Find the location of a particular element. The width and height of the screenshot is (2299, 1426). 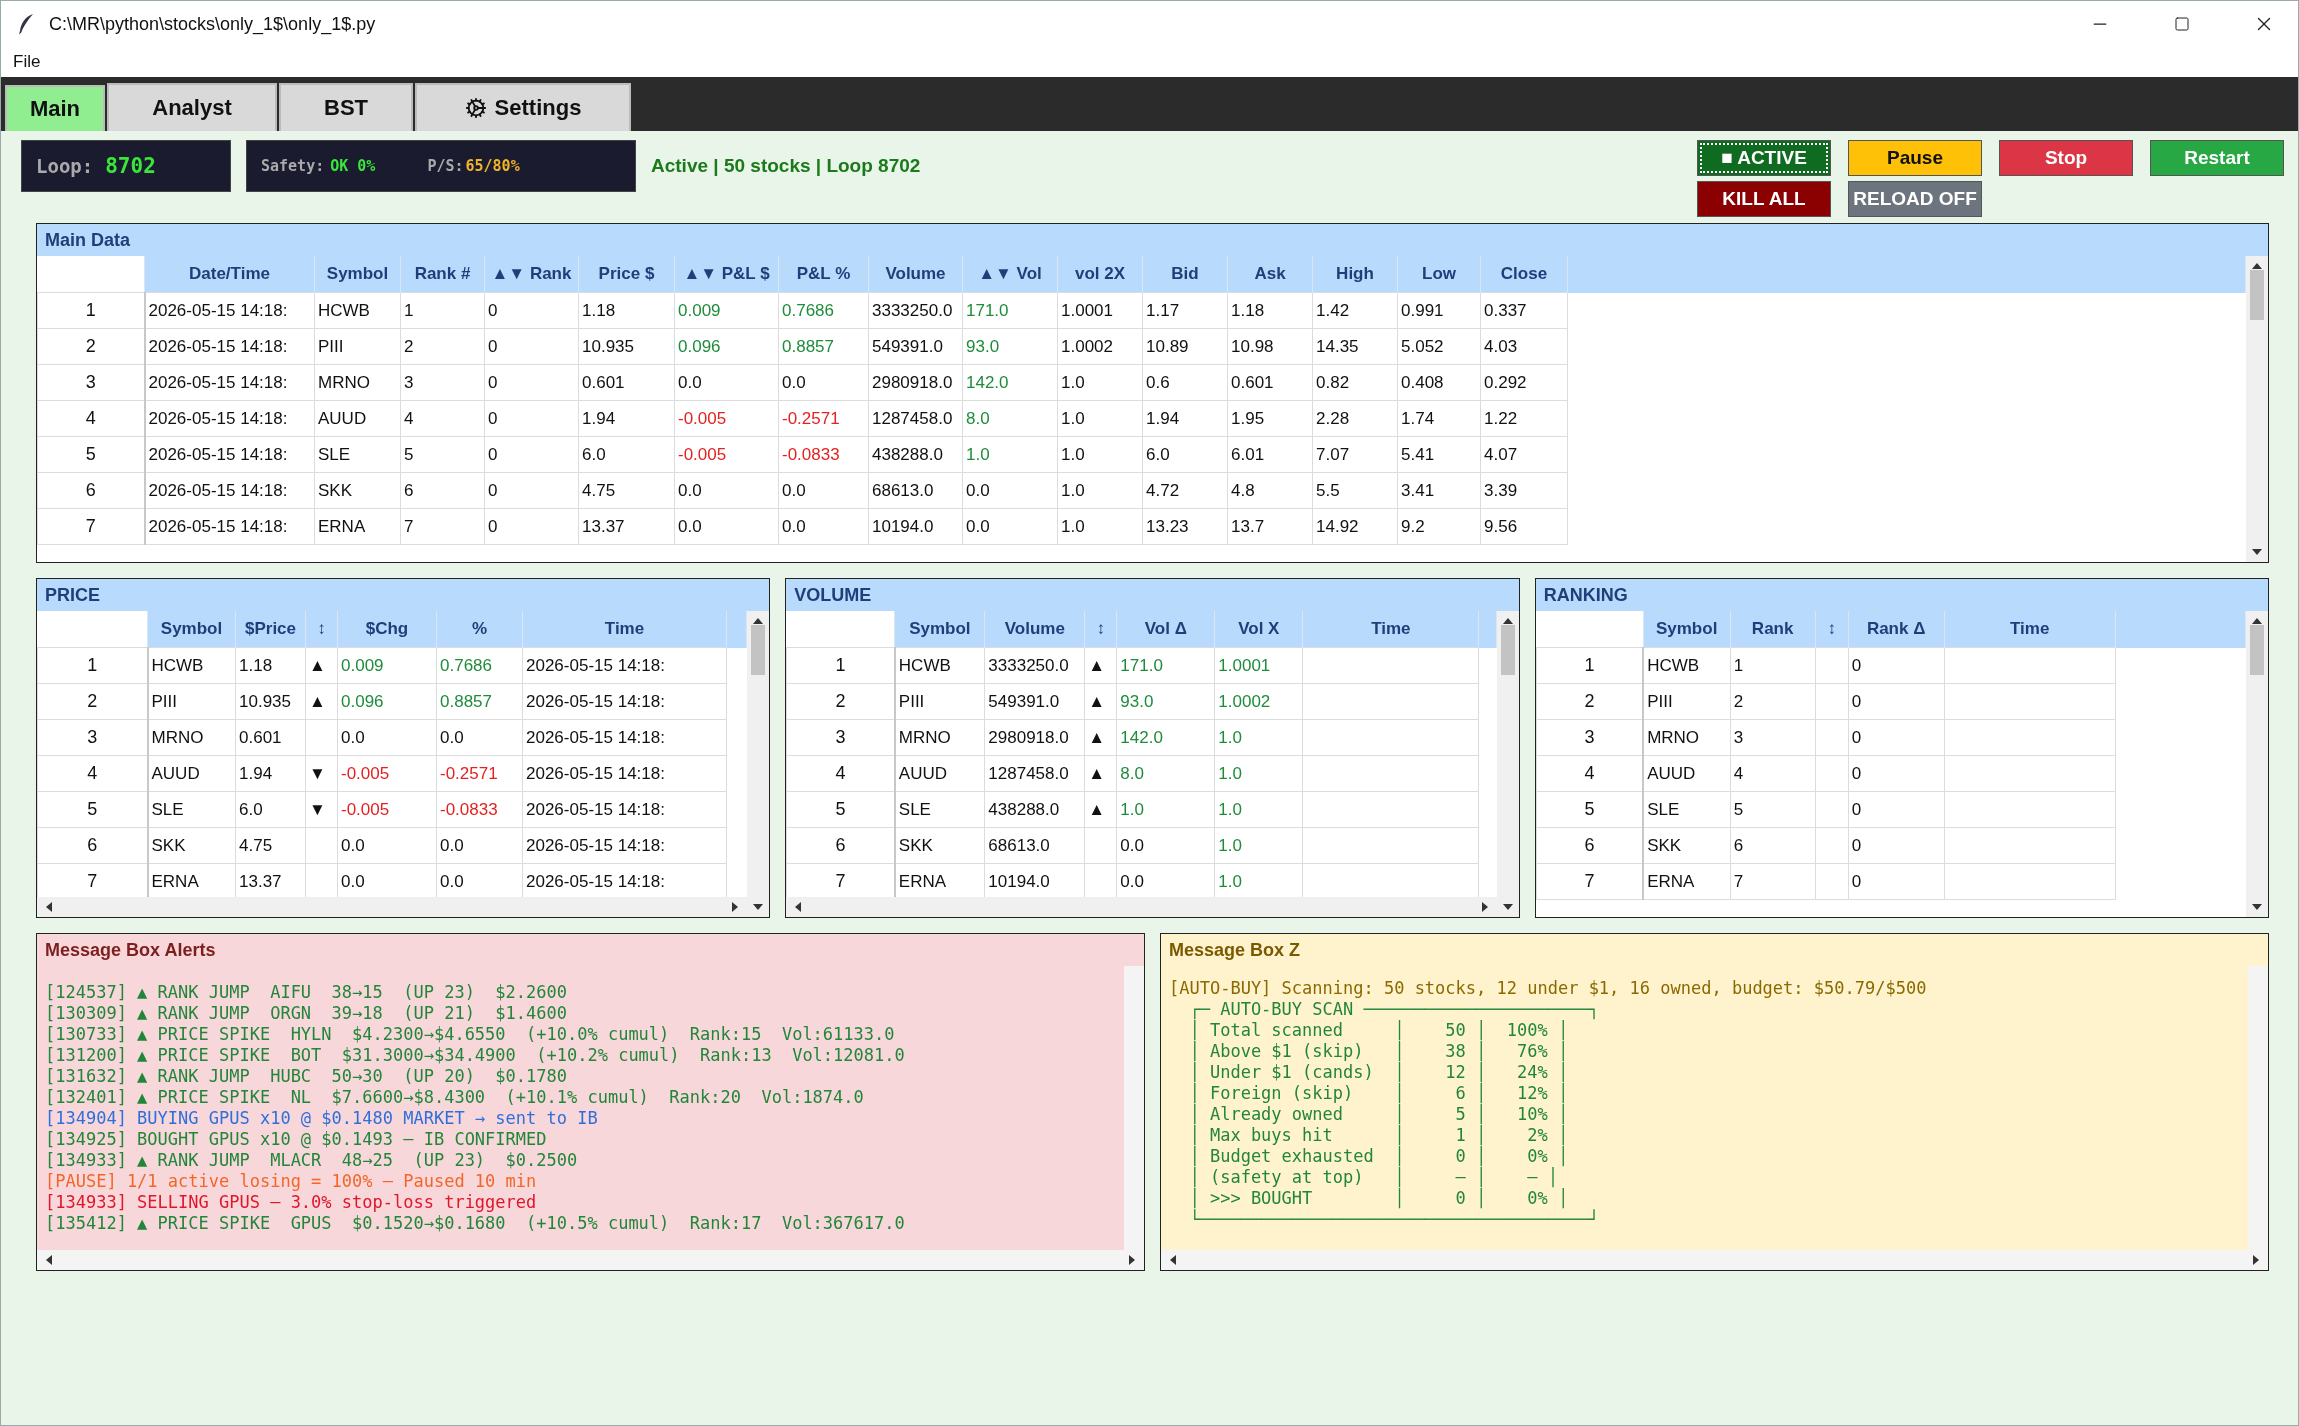

column-header: Ask is located at coordinates (1270, 274).